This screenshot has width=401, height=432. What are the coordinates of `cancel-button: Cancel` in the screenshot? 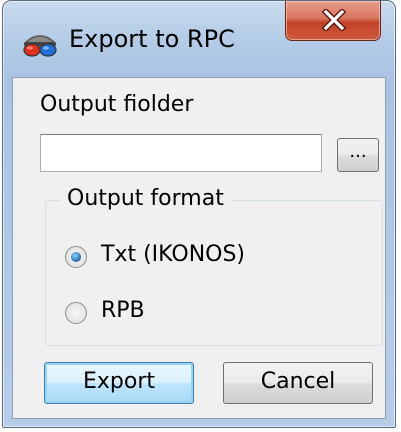 It's located at (298, 383).